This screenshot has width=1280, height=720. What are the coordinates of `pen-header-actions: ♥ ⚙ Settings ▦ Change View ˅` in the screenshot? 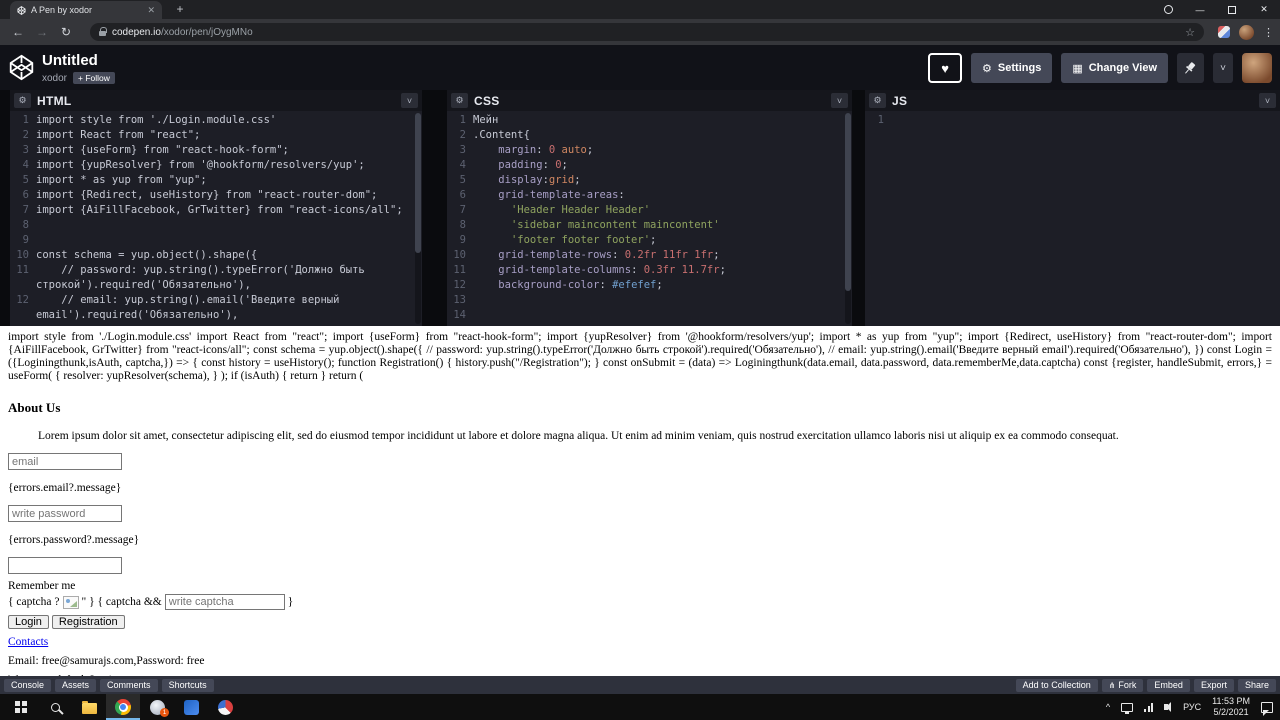 It's located at (1100, 68).